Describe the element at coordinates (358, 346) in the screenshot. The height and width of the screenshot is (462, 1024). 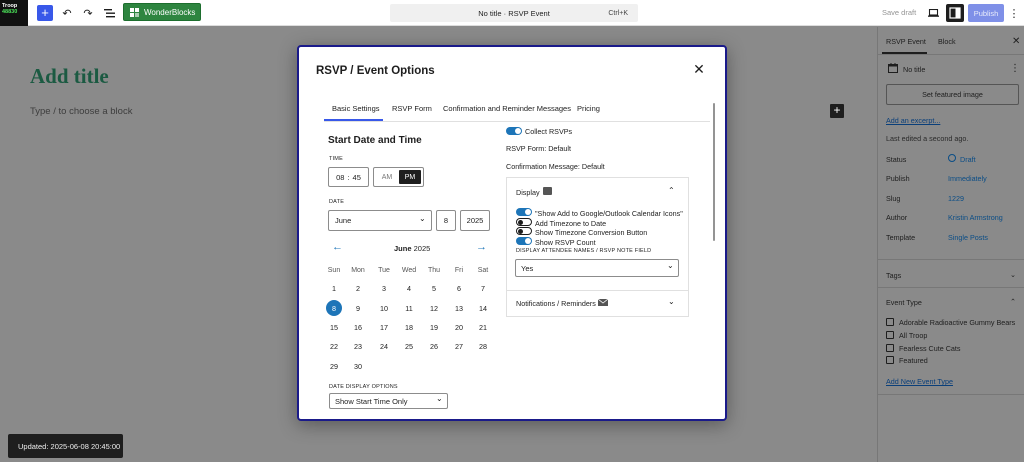
I see `calendar-day: 23` at that location.